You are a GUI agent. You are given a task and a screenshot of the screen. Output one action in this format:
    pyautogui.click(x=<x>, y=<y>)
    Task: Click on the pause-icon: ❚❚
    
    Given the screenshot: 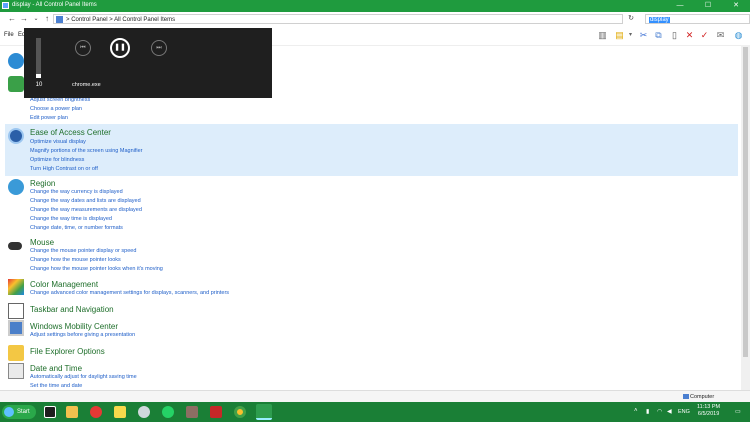 What is the action you would take?
    pyautogui.click(x=120, y=48)
    